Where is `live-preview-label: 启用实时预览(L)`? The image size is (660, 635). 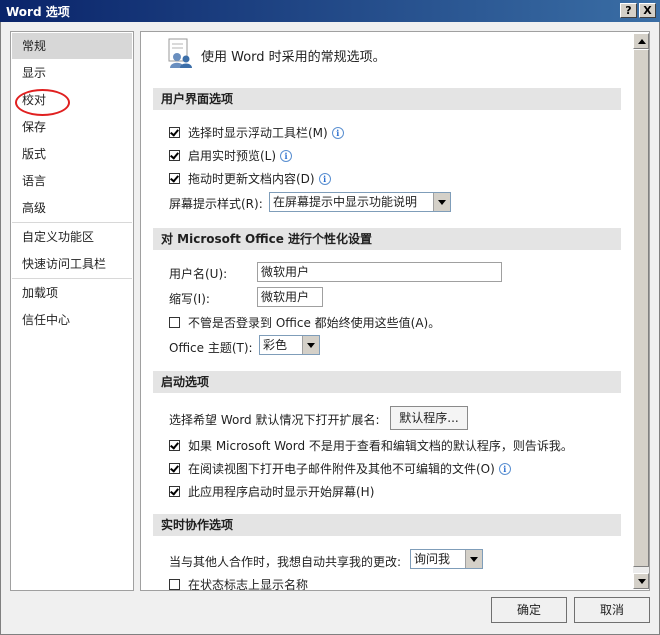
live-preview-label: 启用实时预览(L) is located at coordinates (232, 156).